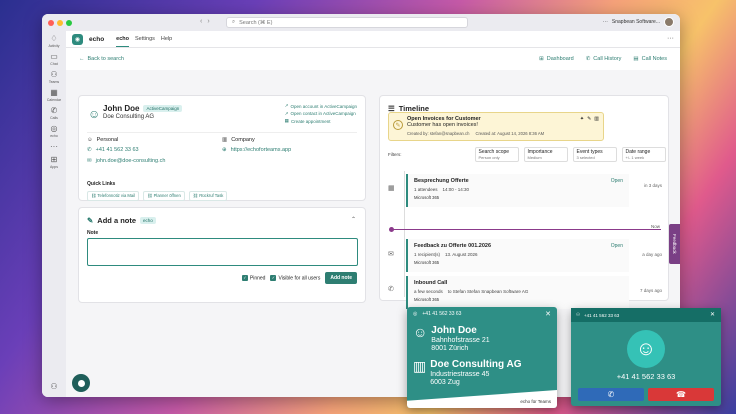  I want to click on note-textarea, so click(222, 252).